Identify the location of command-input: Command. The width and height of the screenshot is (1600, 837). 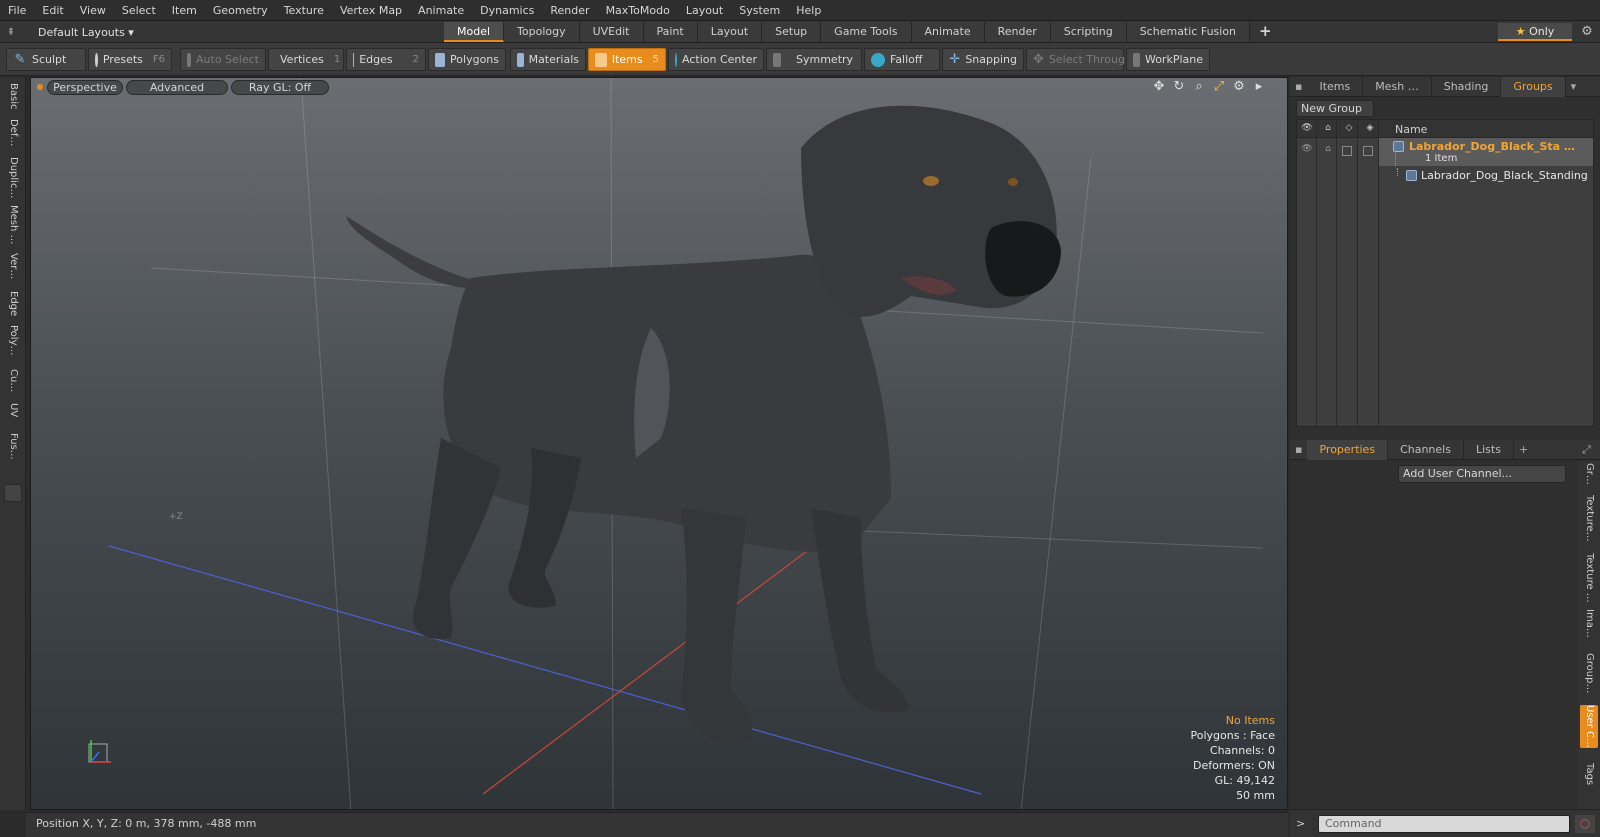
(1444, 824).